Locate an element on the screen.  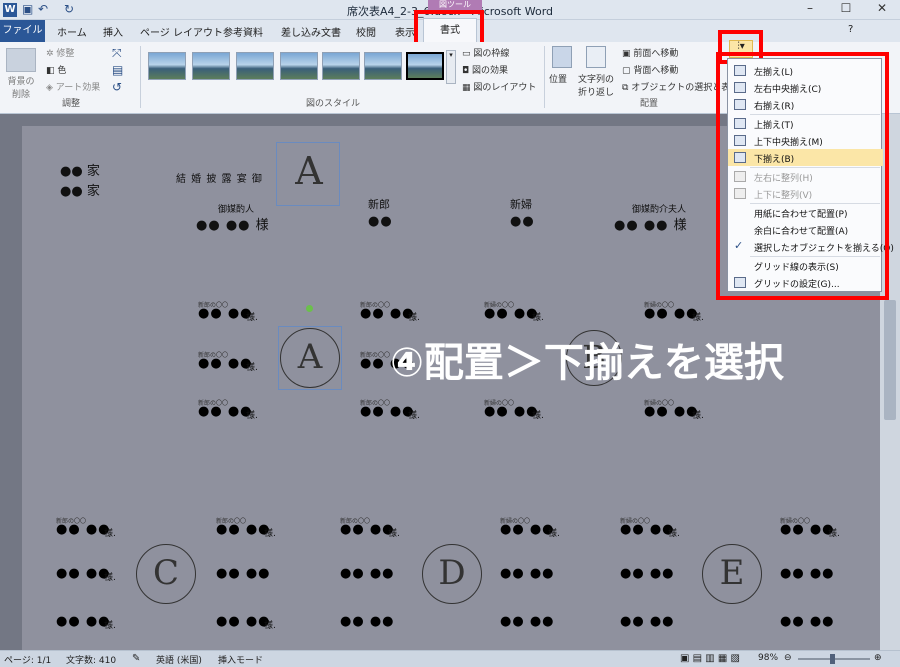
zoom-level: 98% is located at coordinates (768, 658).